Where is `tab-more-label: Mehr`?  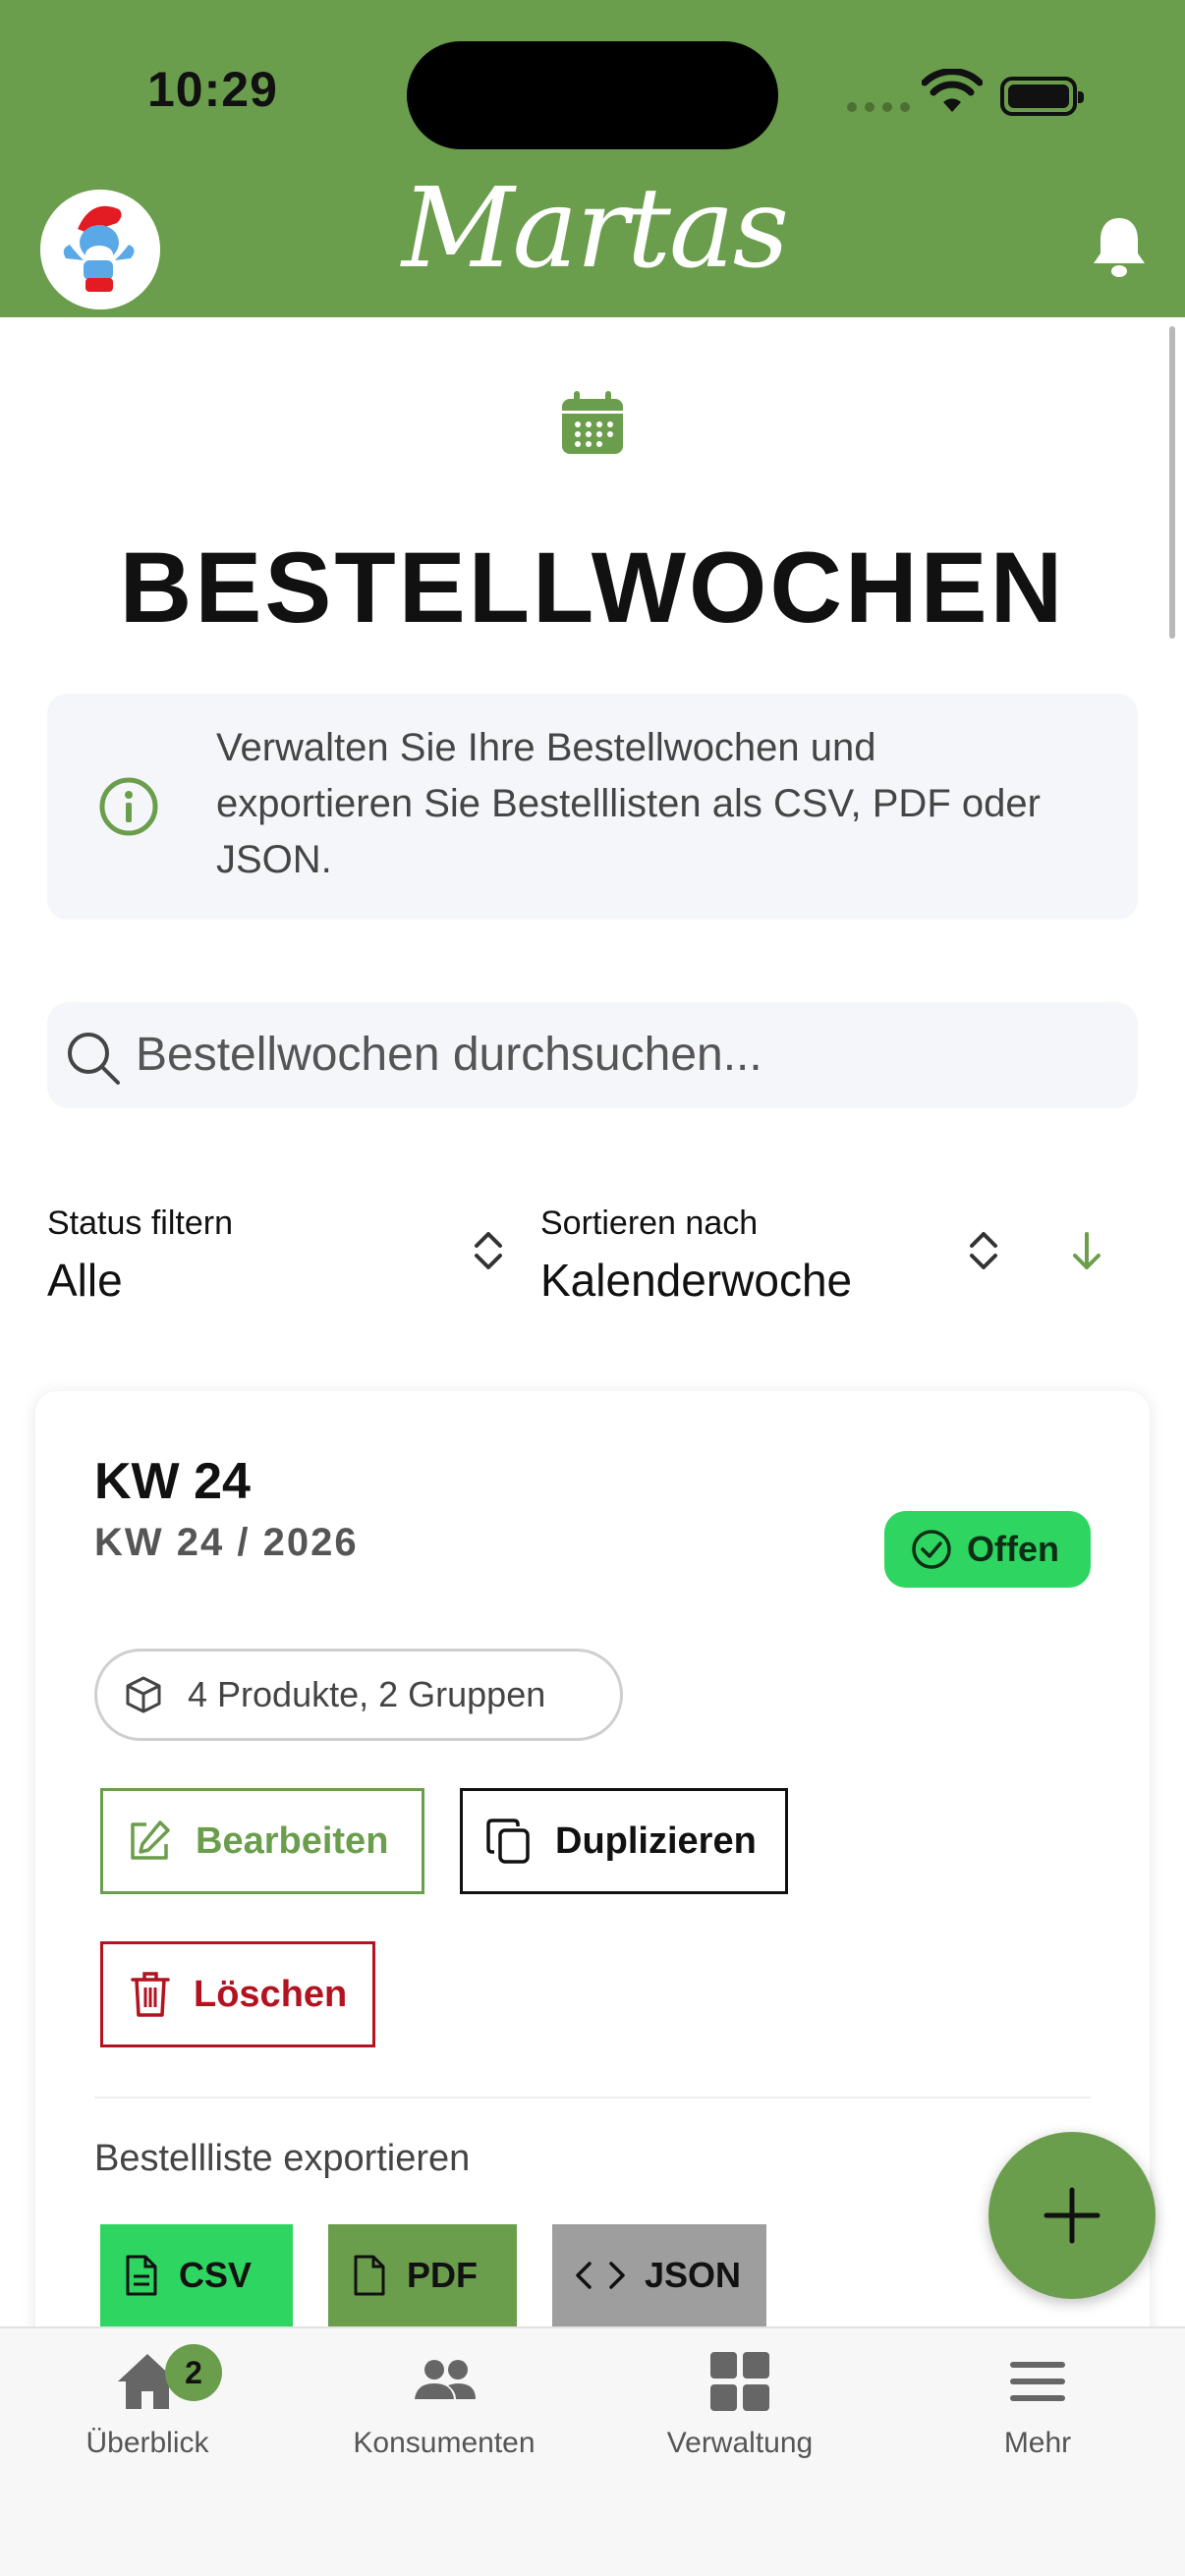
tab-more-label: Mehr is located at coordinates (1038, 2443).